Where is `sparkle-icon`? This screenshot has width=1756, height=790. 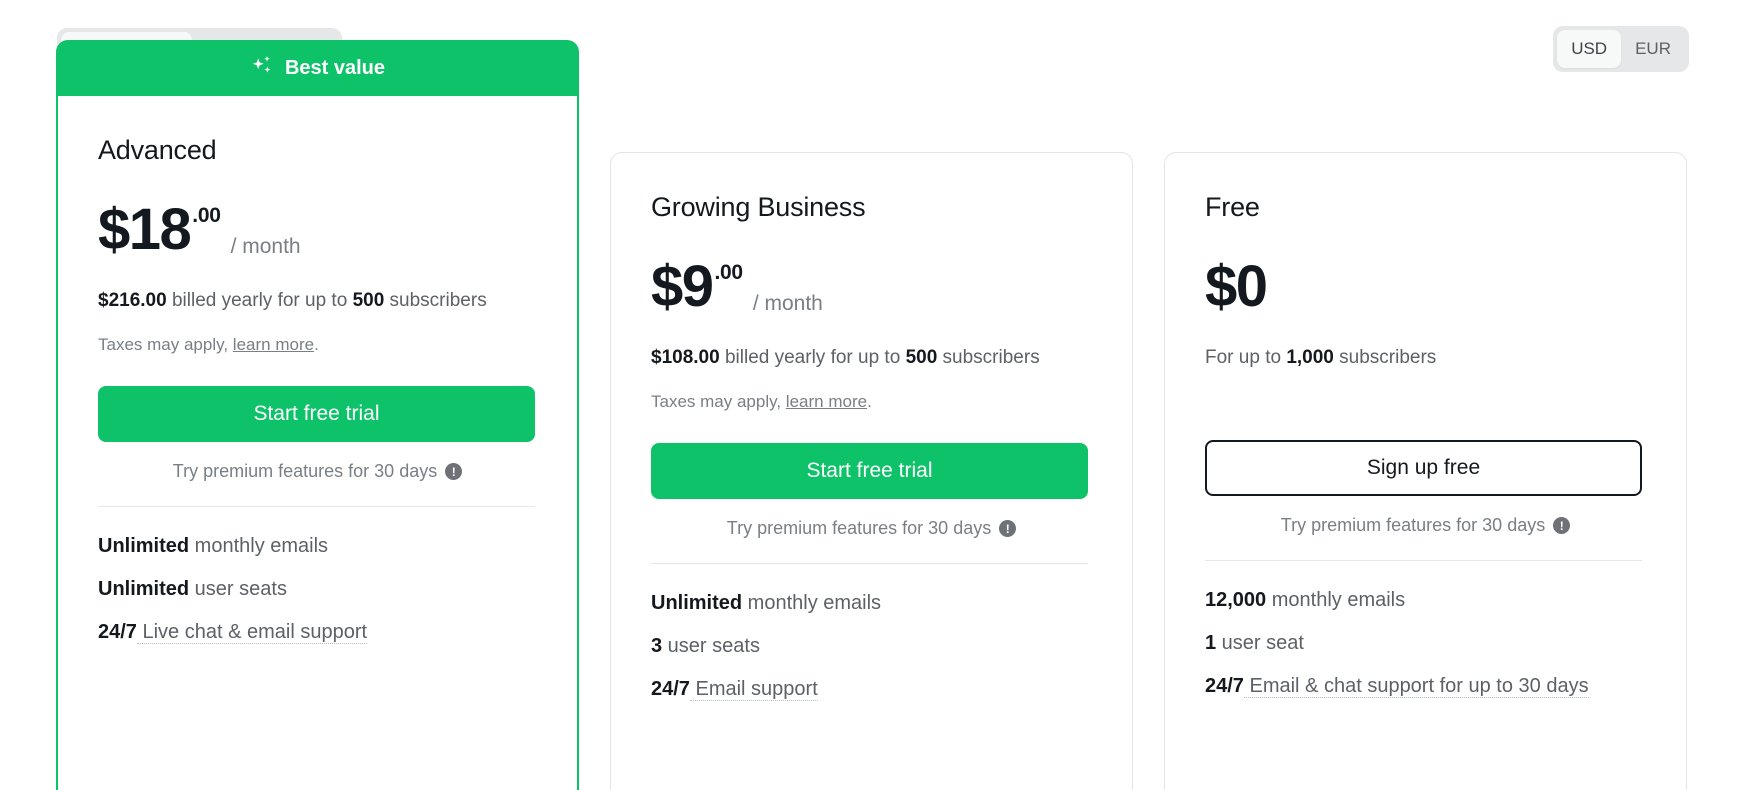
sparkle-icon is located at coordinates (262, 68).